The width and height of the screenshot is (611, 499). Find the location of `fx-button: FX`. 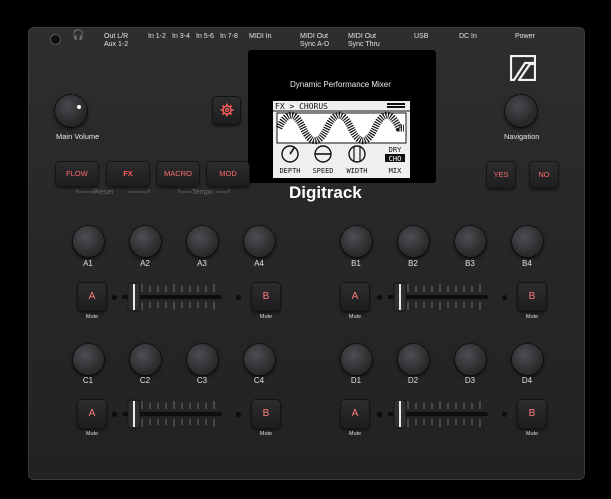

fx-button: FX is located at coordinates (128, 174).